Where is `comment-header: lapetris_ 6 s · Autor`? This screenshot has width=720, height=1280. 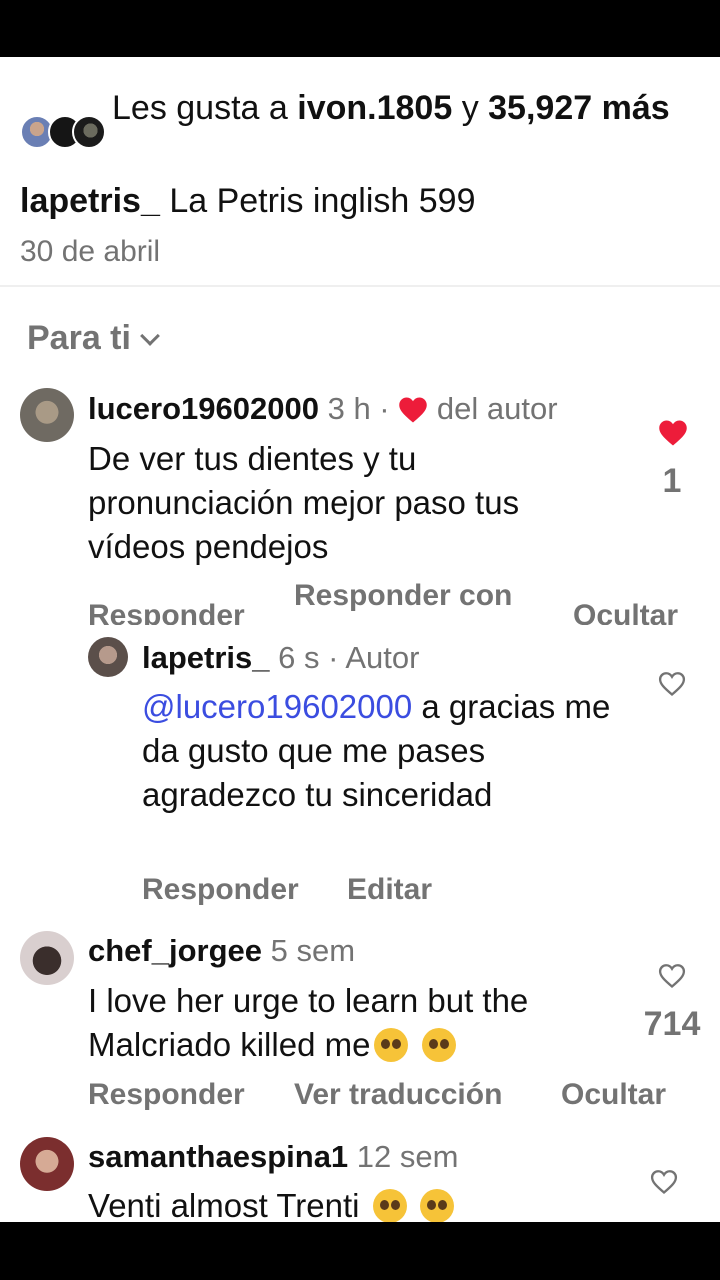
comment-header: lapetris_ 6 s · Autor is located at coordinates (280, 658).